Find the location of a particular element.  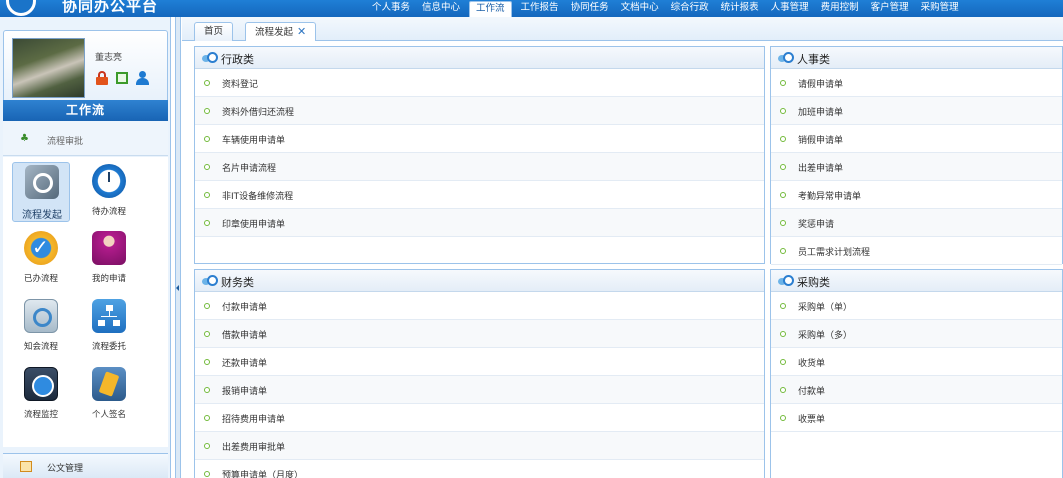

list-item: 名片申请流程 is located at coordinates (479, 167).